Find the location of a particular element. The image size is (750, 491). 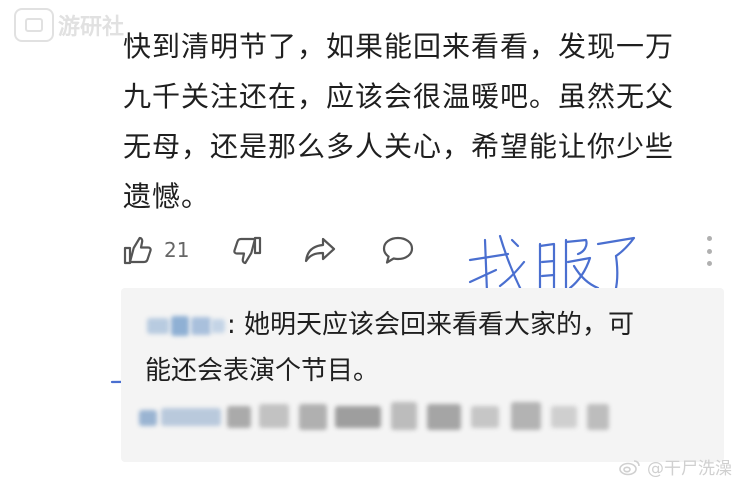

reply-text-line1: : 她明天应该会回来看看大家的，可 is located at coordinates (431, 325).